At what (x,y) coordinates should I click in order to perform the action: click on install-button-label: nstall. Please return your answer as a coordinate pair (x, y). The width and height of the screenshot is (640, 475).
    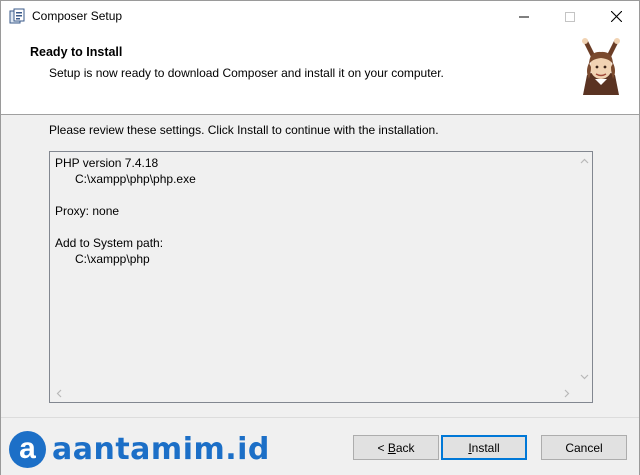
    Looking at the image, I should click on (485, 447).